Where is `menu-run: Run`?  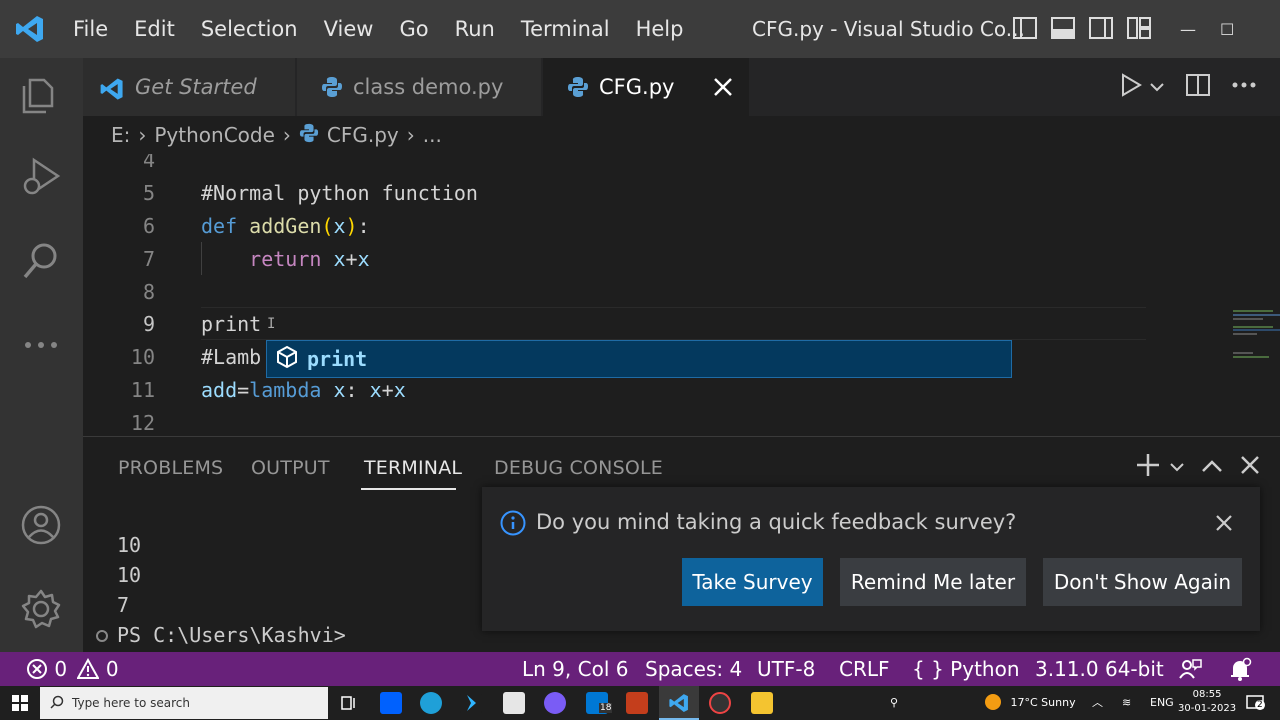
menu-run: Run is located at coordinates (475, 29).